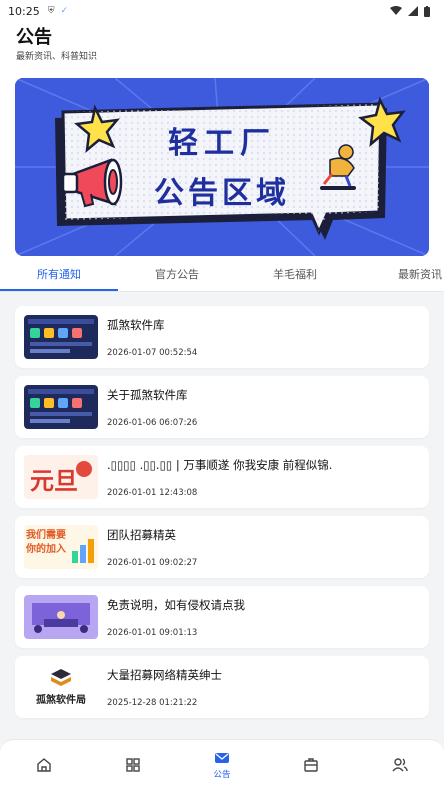 This screenshot has width=444, height=789. I want to click on thumbnail-recruit: 我们需要你的加入, so click(61, 547).